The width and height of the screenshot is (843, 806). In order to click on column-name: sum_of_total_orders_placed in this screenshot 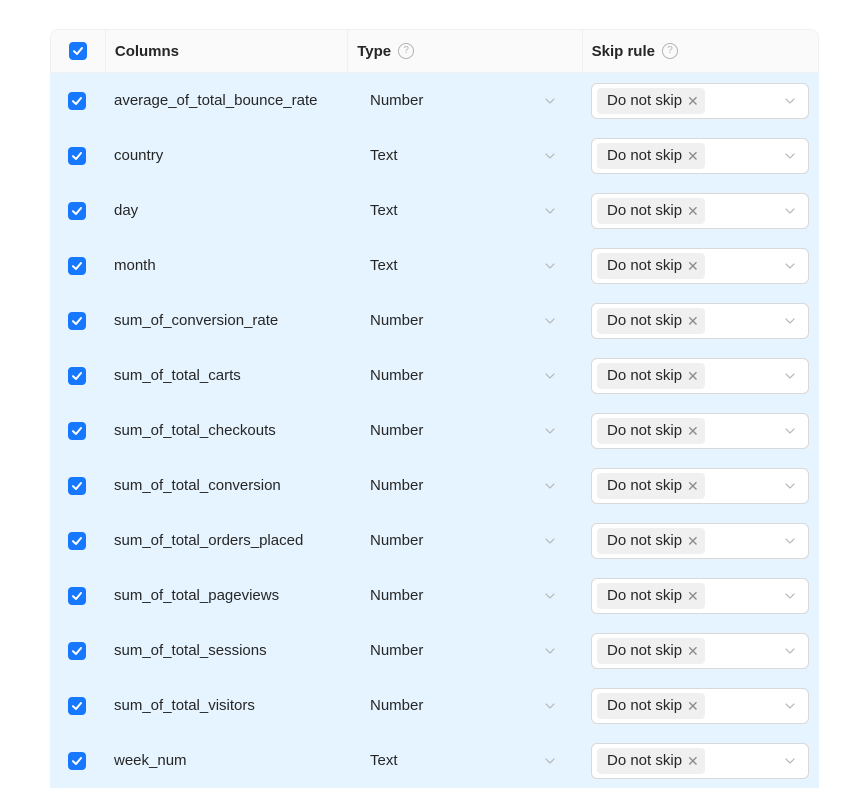, I will do `click(225, 540)`.